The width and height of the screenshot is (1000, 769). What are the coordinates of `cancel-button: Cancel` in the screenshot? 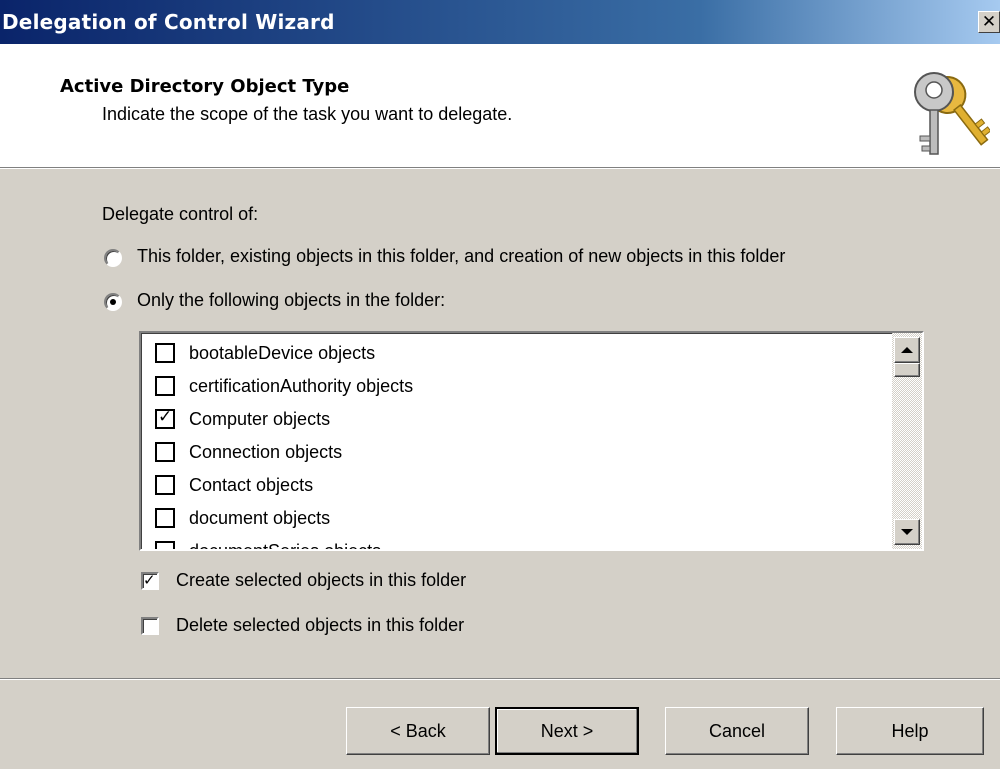 It's located at (737, 731).